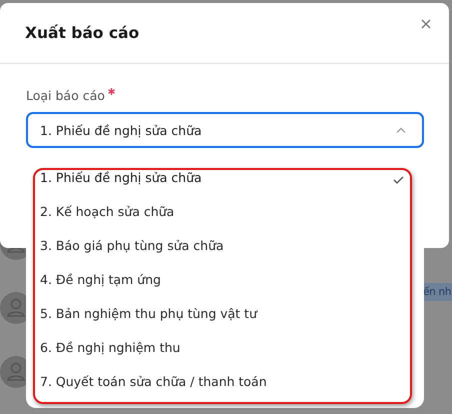  Describe the element at coordinates (401, 130) in the screenshot. I see `caret-icon` at that location.